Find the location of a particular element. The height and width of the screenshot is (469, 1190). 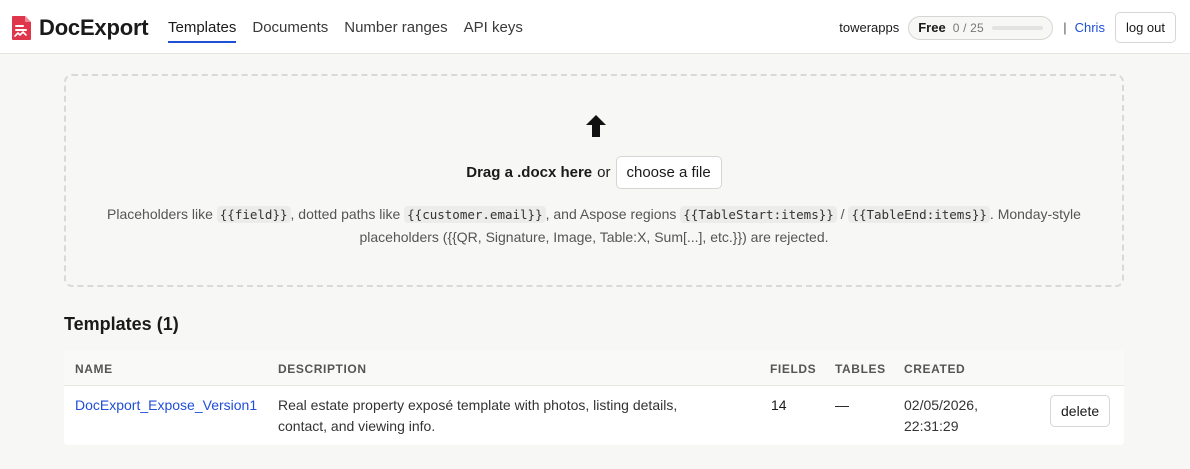

choose-file-button: choose a file is located at coordinates (668, 172).